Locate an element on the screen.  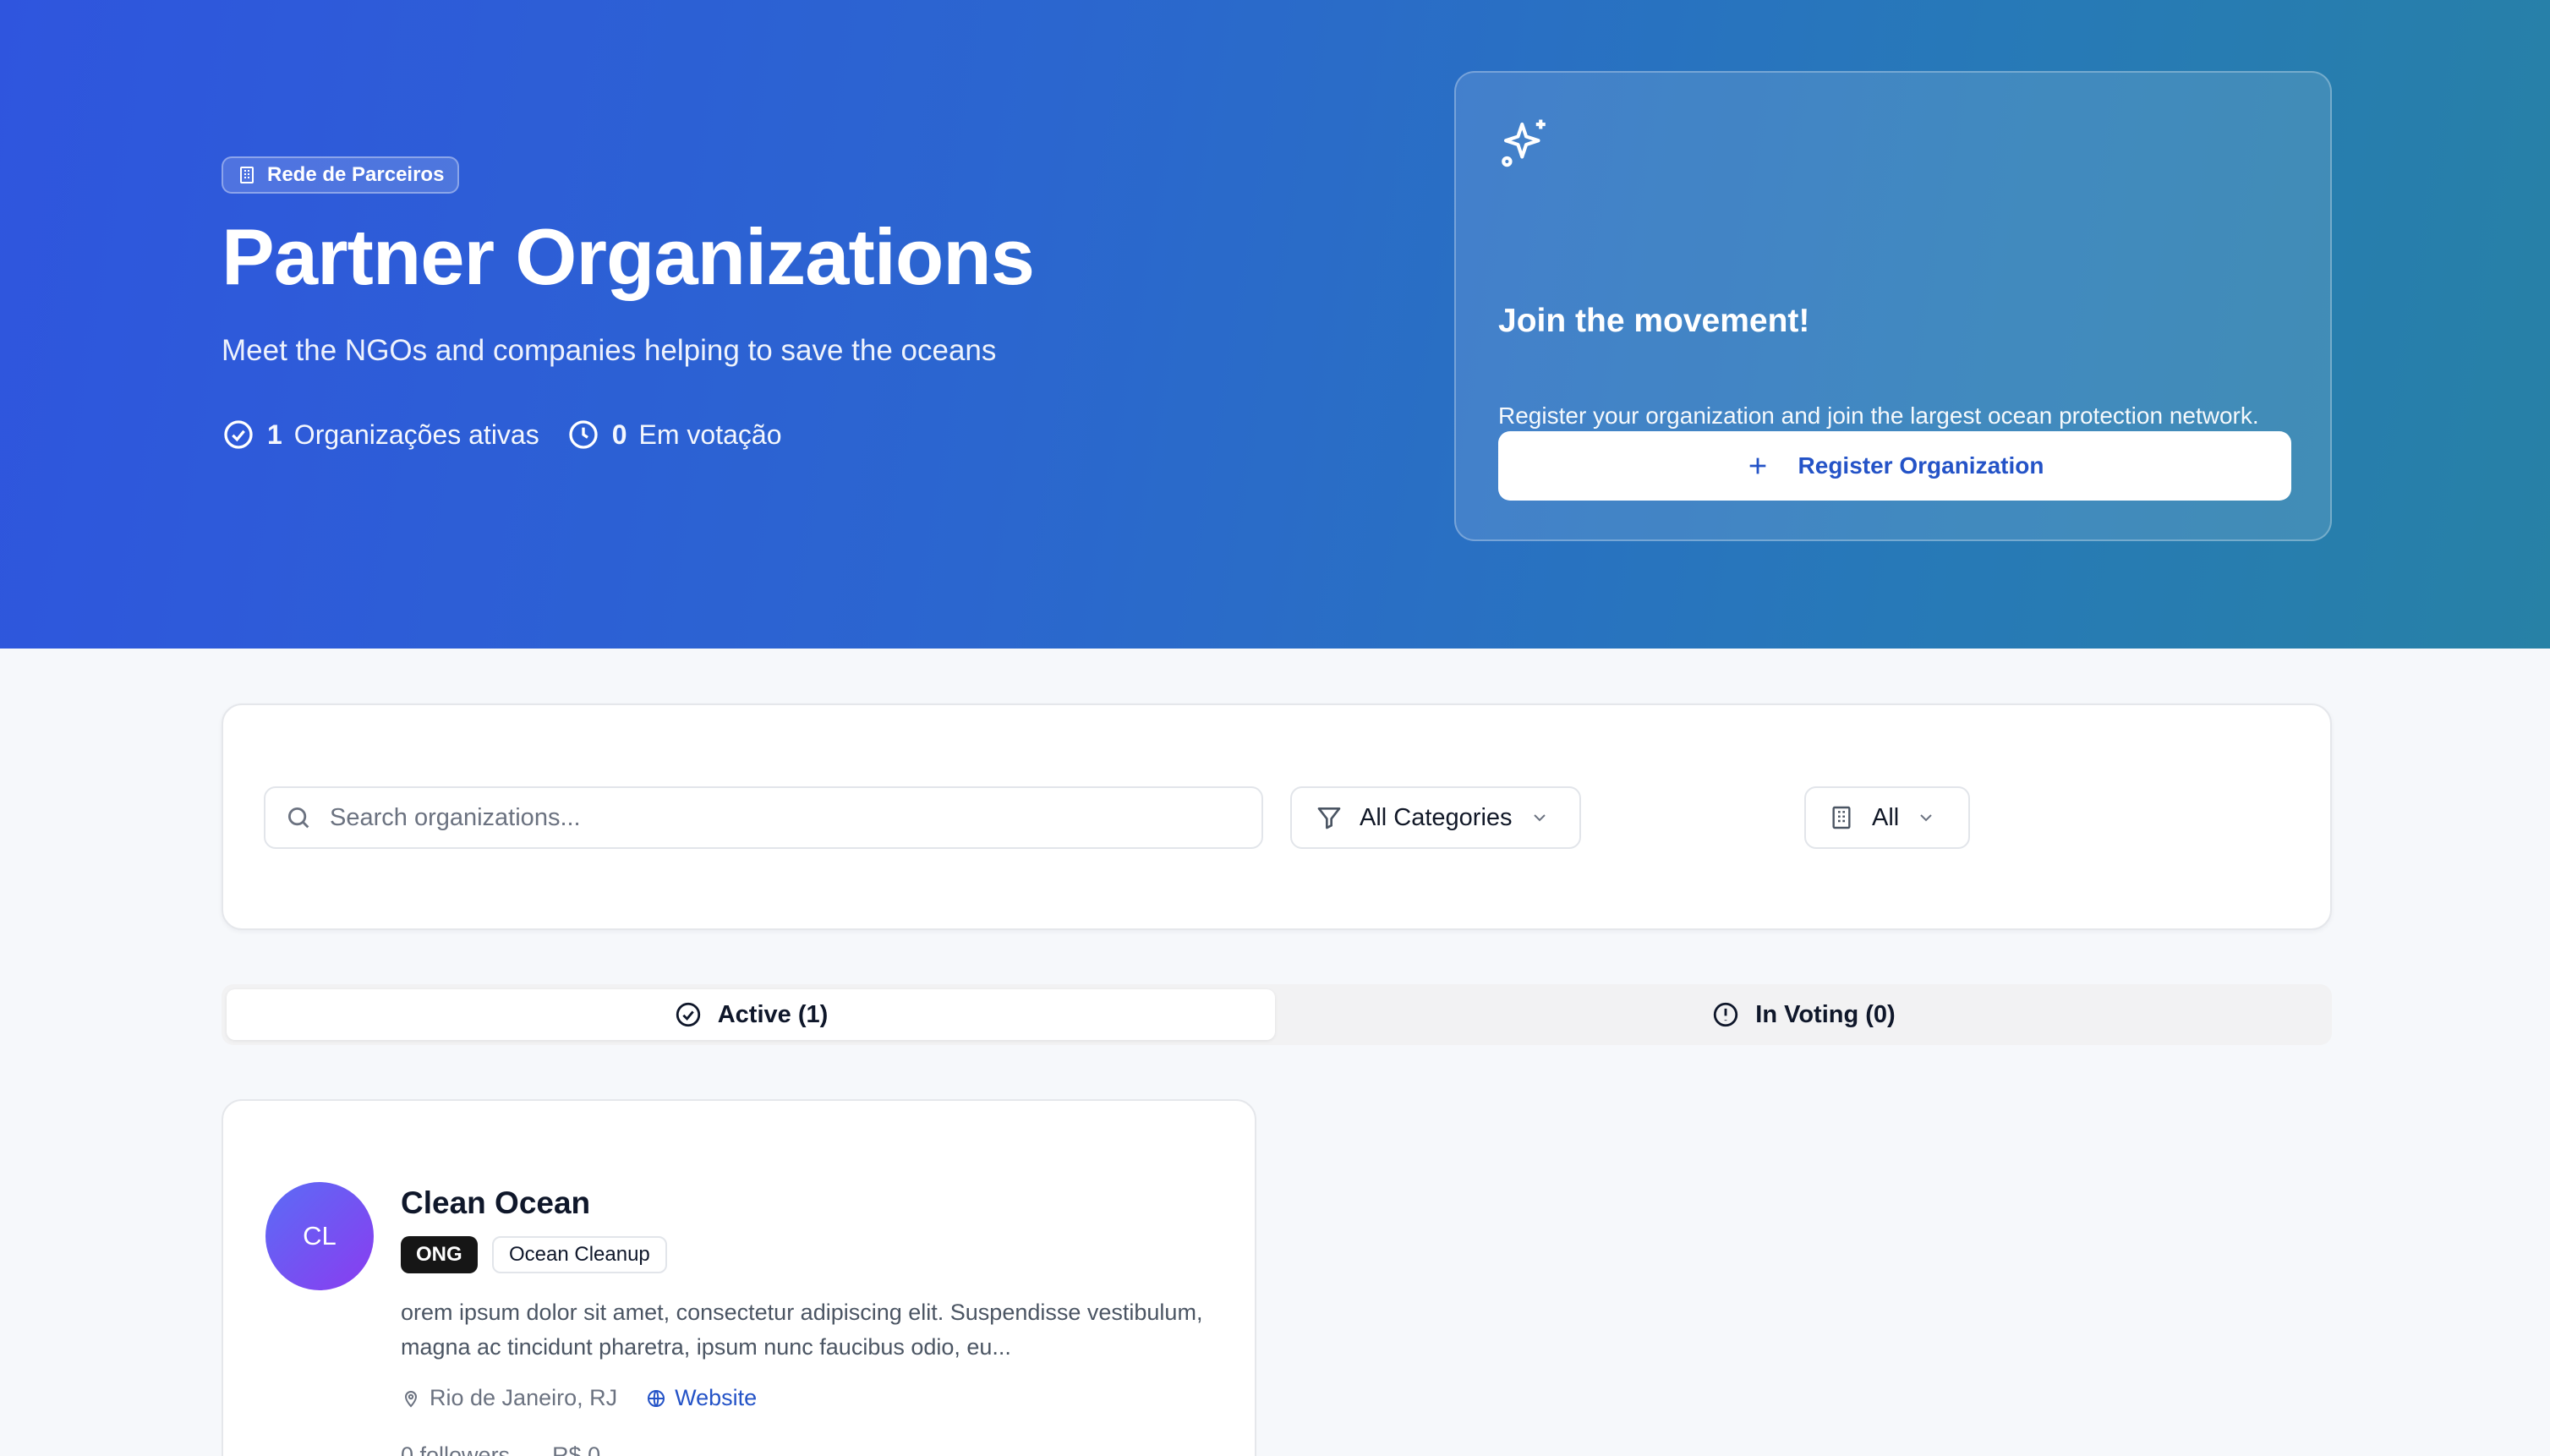
stat-voting-label: Em votação is located at coordinates (710, 435).